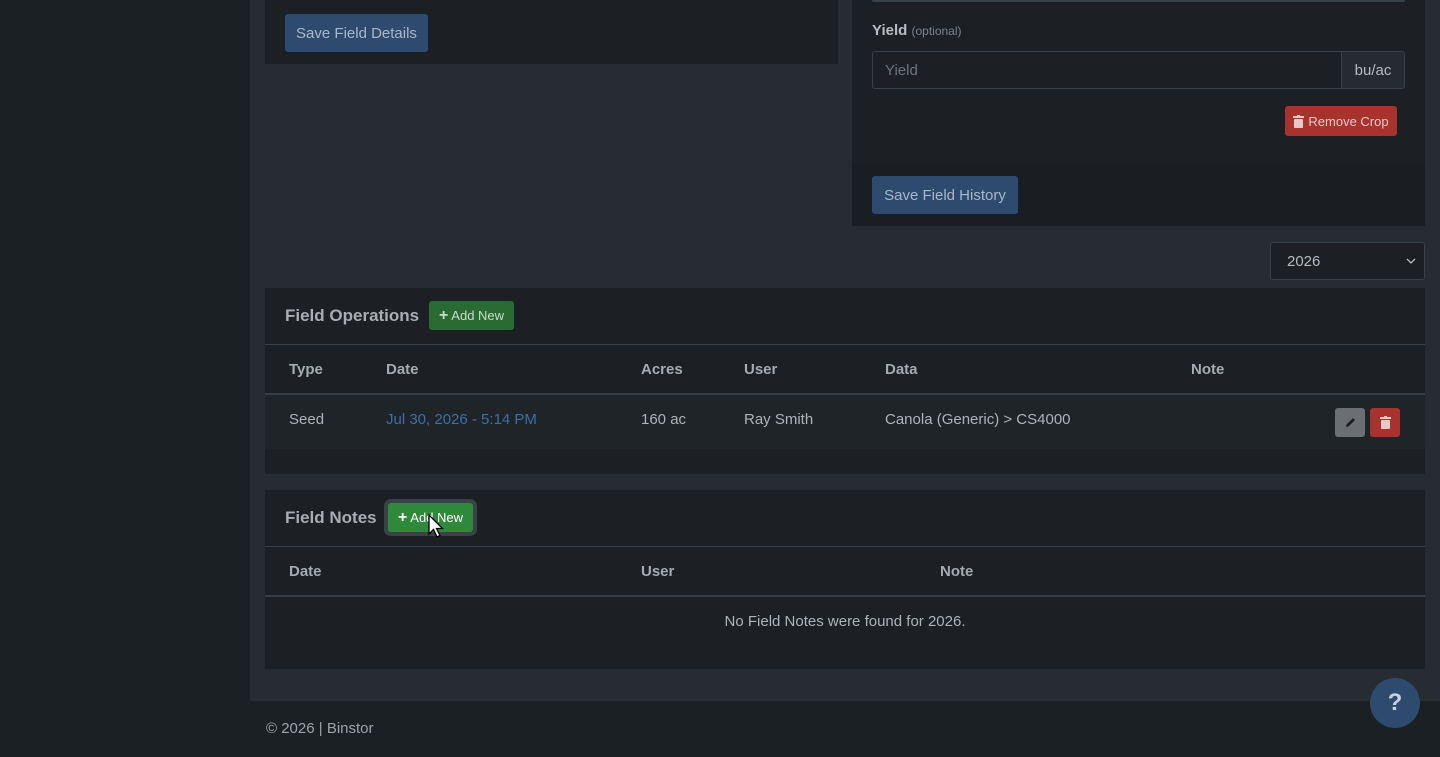  Describe the element at coordinates (1304, 261) in the screenshot. I see `year-select-value: 2026` at that location.